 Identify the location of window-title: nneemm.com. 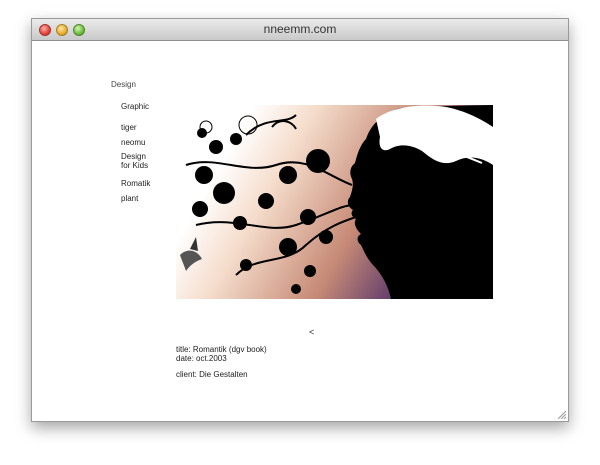
(300, 29).